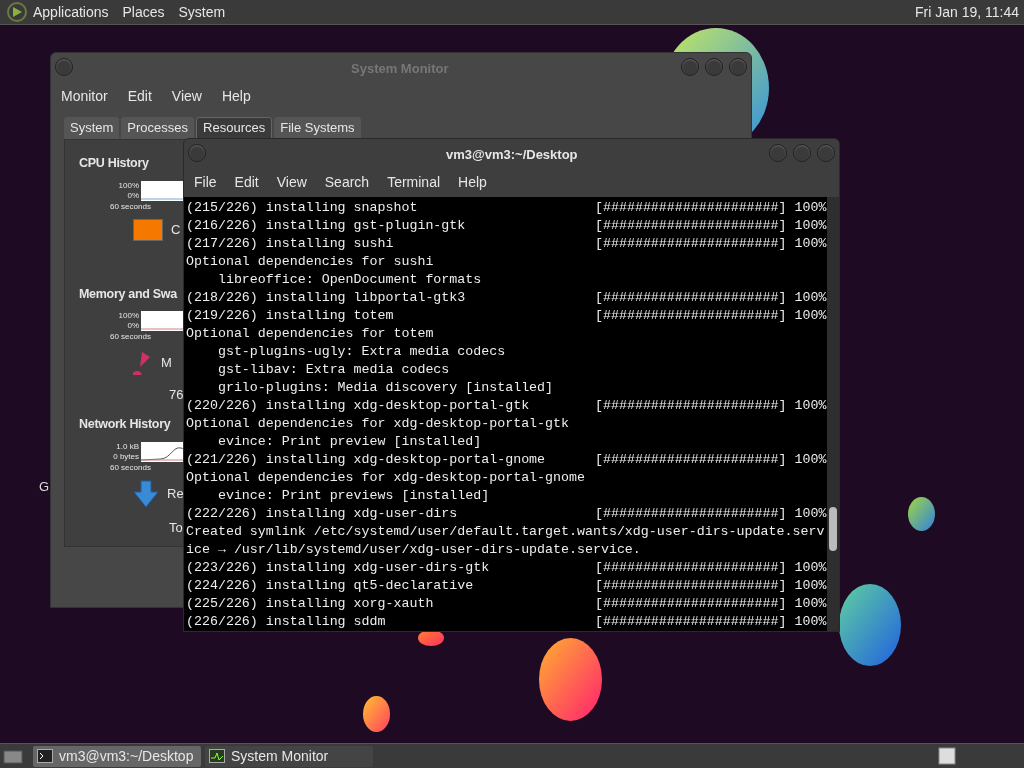 This screenshot has height=768, width=1024. Describe the element at coordinates (290, 244) in the screenshot. I see `terminal-line: (217/226) installing sushi` at that location.